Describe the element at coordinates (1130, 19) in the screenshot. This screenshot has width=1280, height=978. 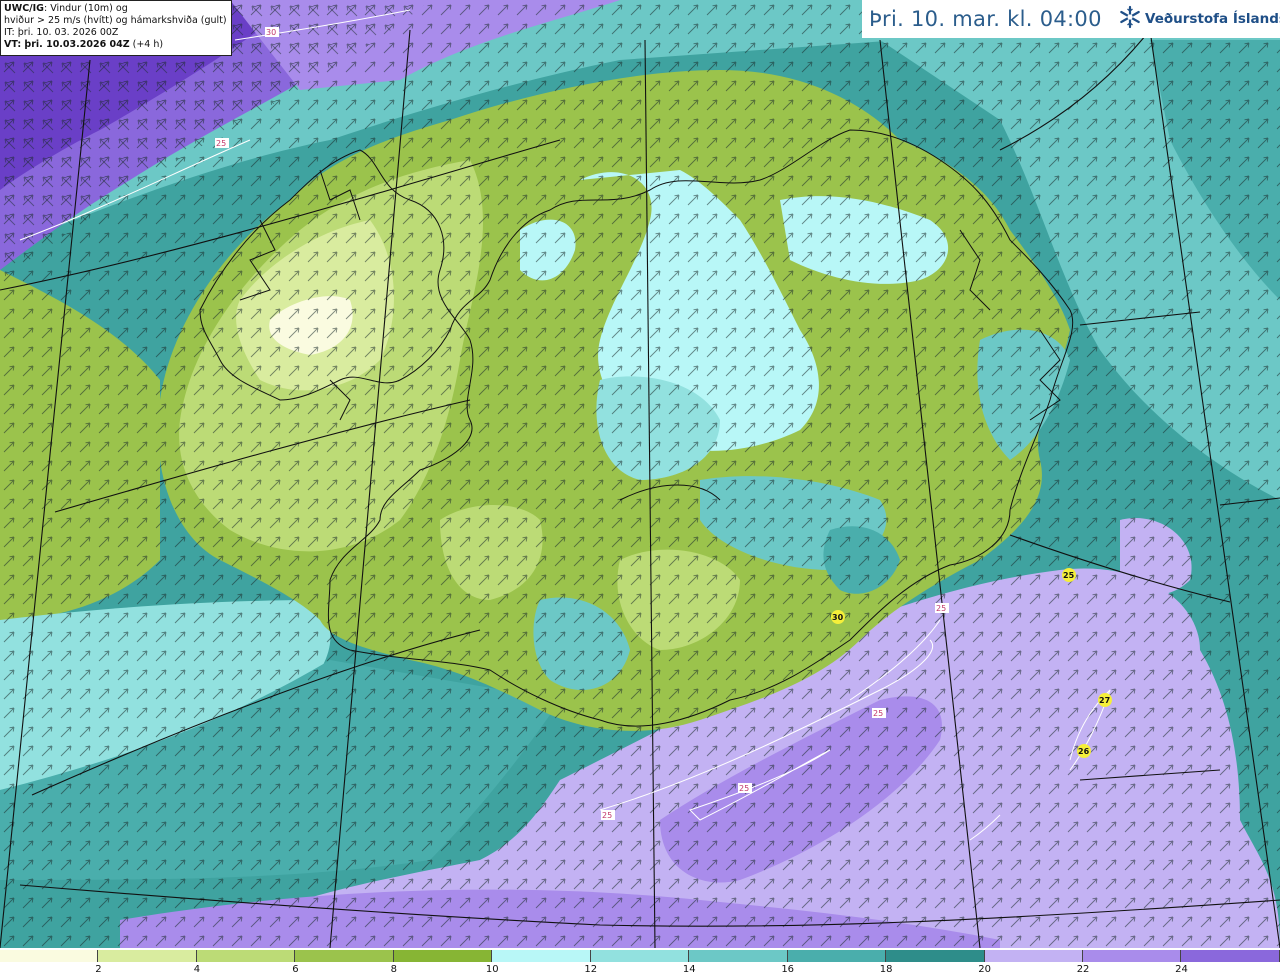
I see `snowflake-logo-icon` at that location.